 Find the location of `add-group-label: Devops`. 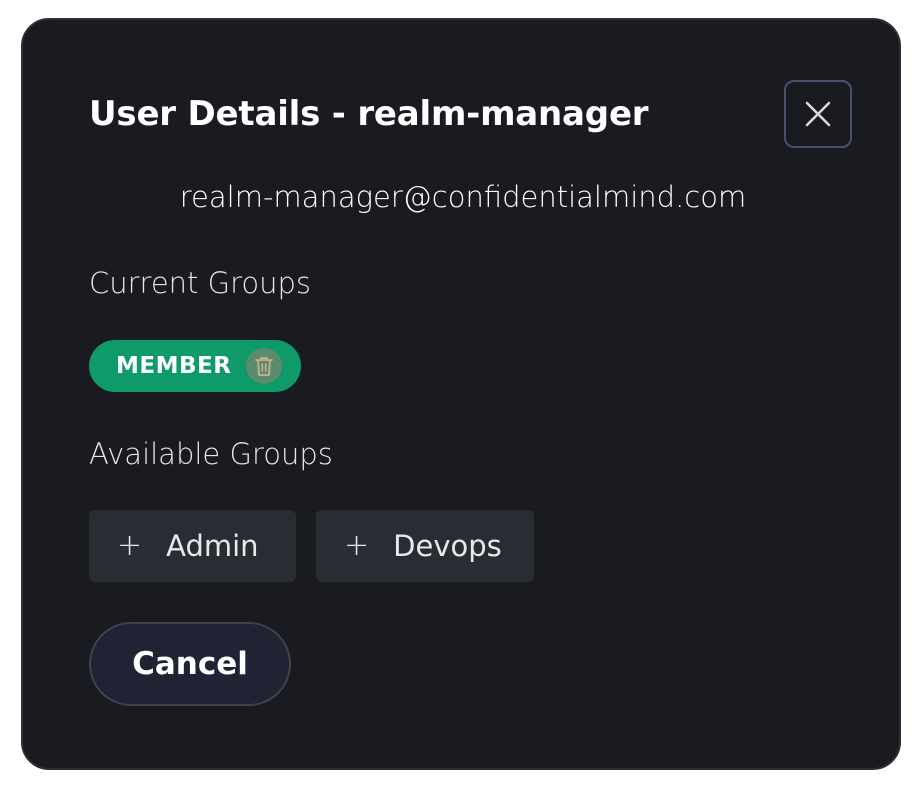

add-group-label: Devops is located at coordinates (447, 546).